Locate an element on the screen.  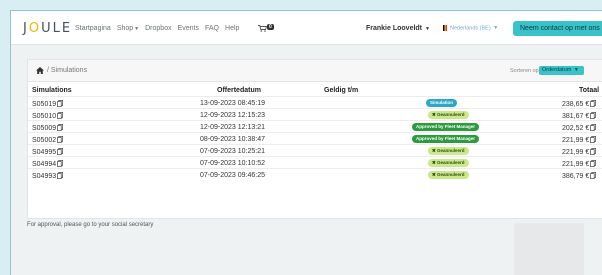
belgium-flag-icon is located at coordinates (445, 28).